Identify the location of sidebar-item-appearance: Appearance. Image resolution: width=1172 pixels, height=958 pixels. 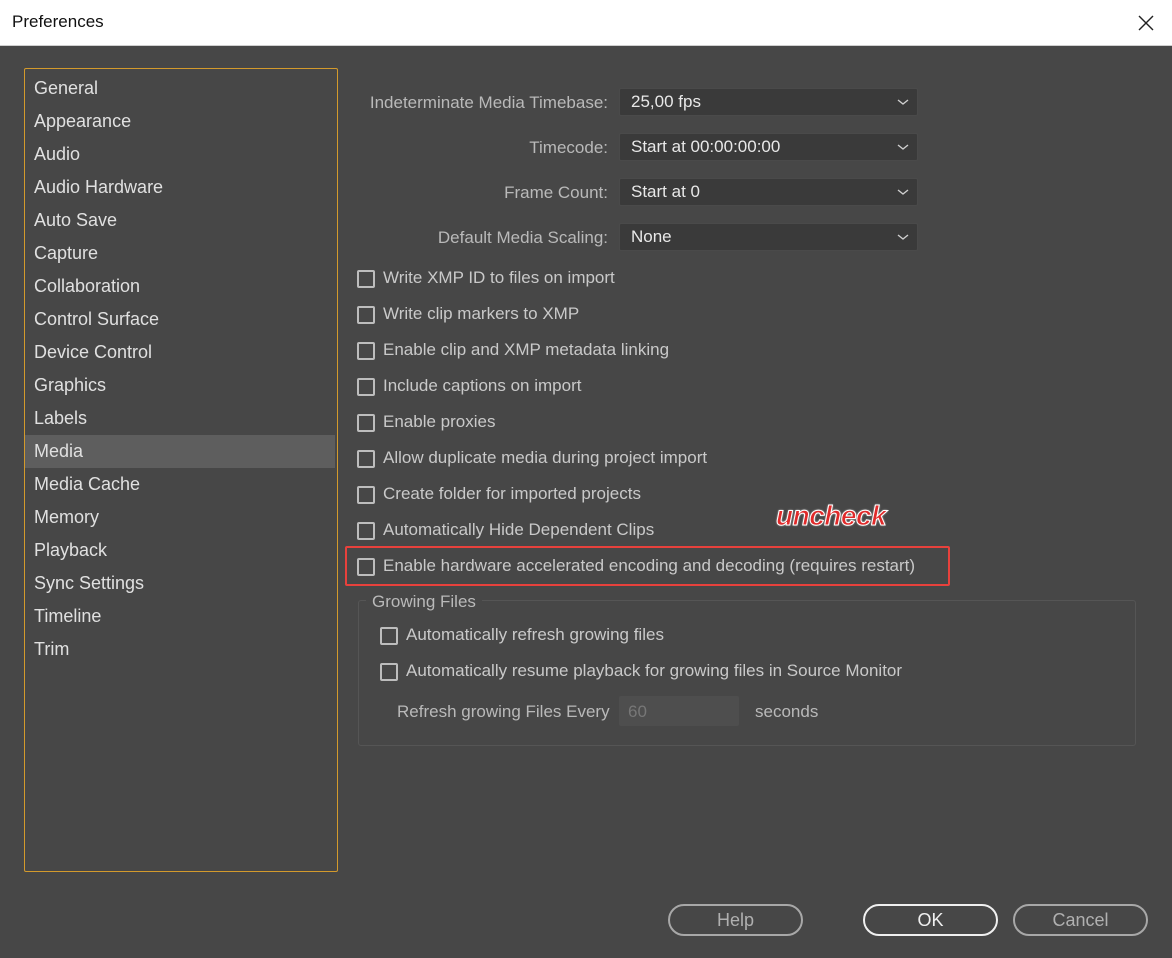
(180, 121).